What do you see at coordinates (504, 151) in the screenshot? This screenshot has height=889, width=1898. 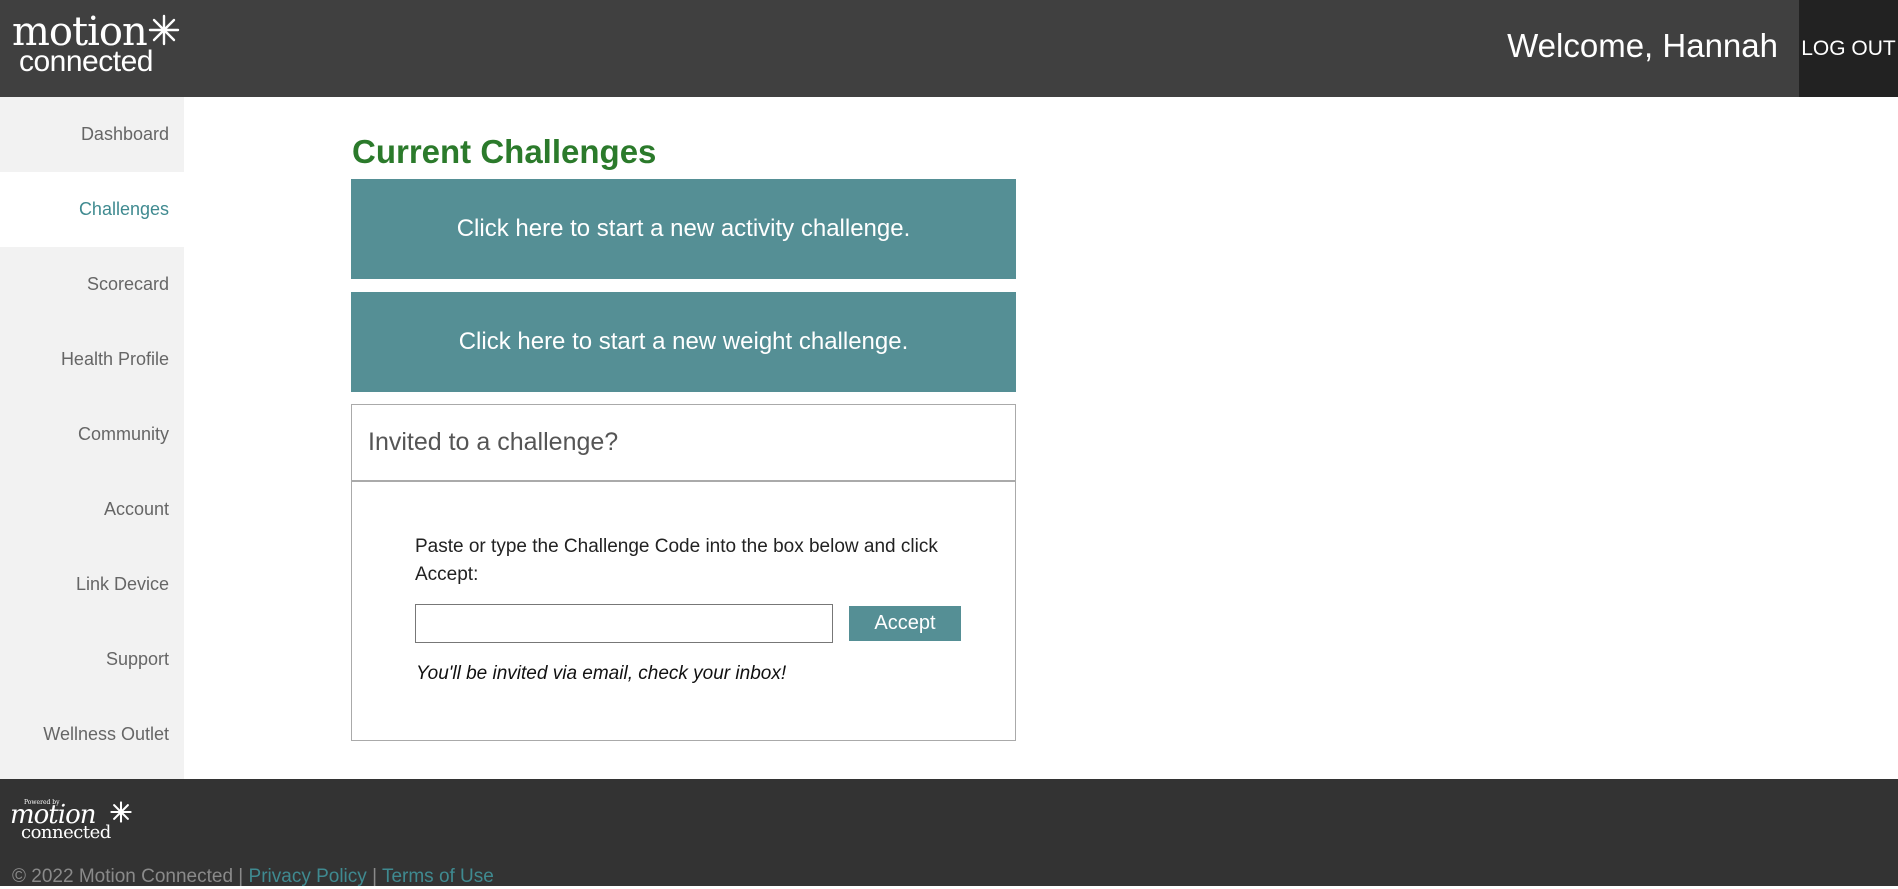 I see `page-title: Current Challenges` at bounding box center [504, 151].